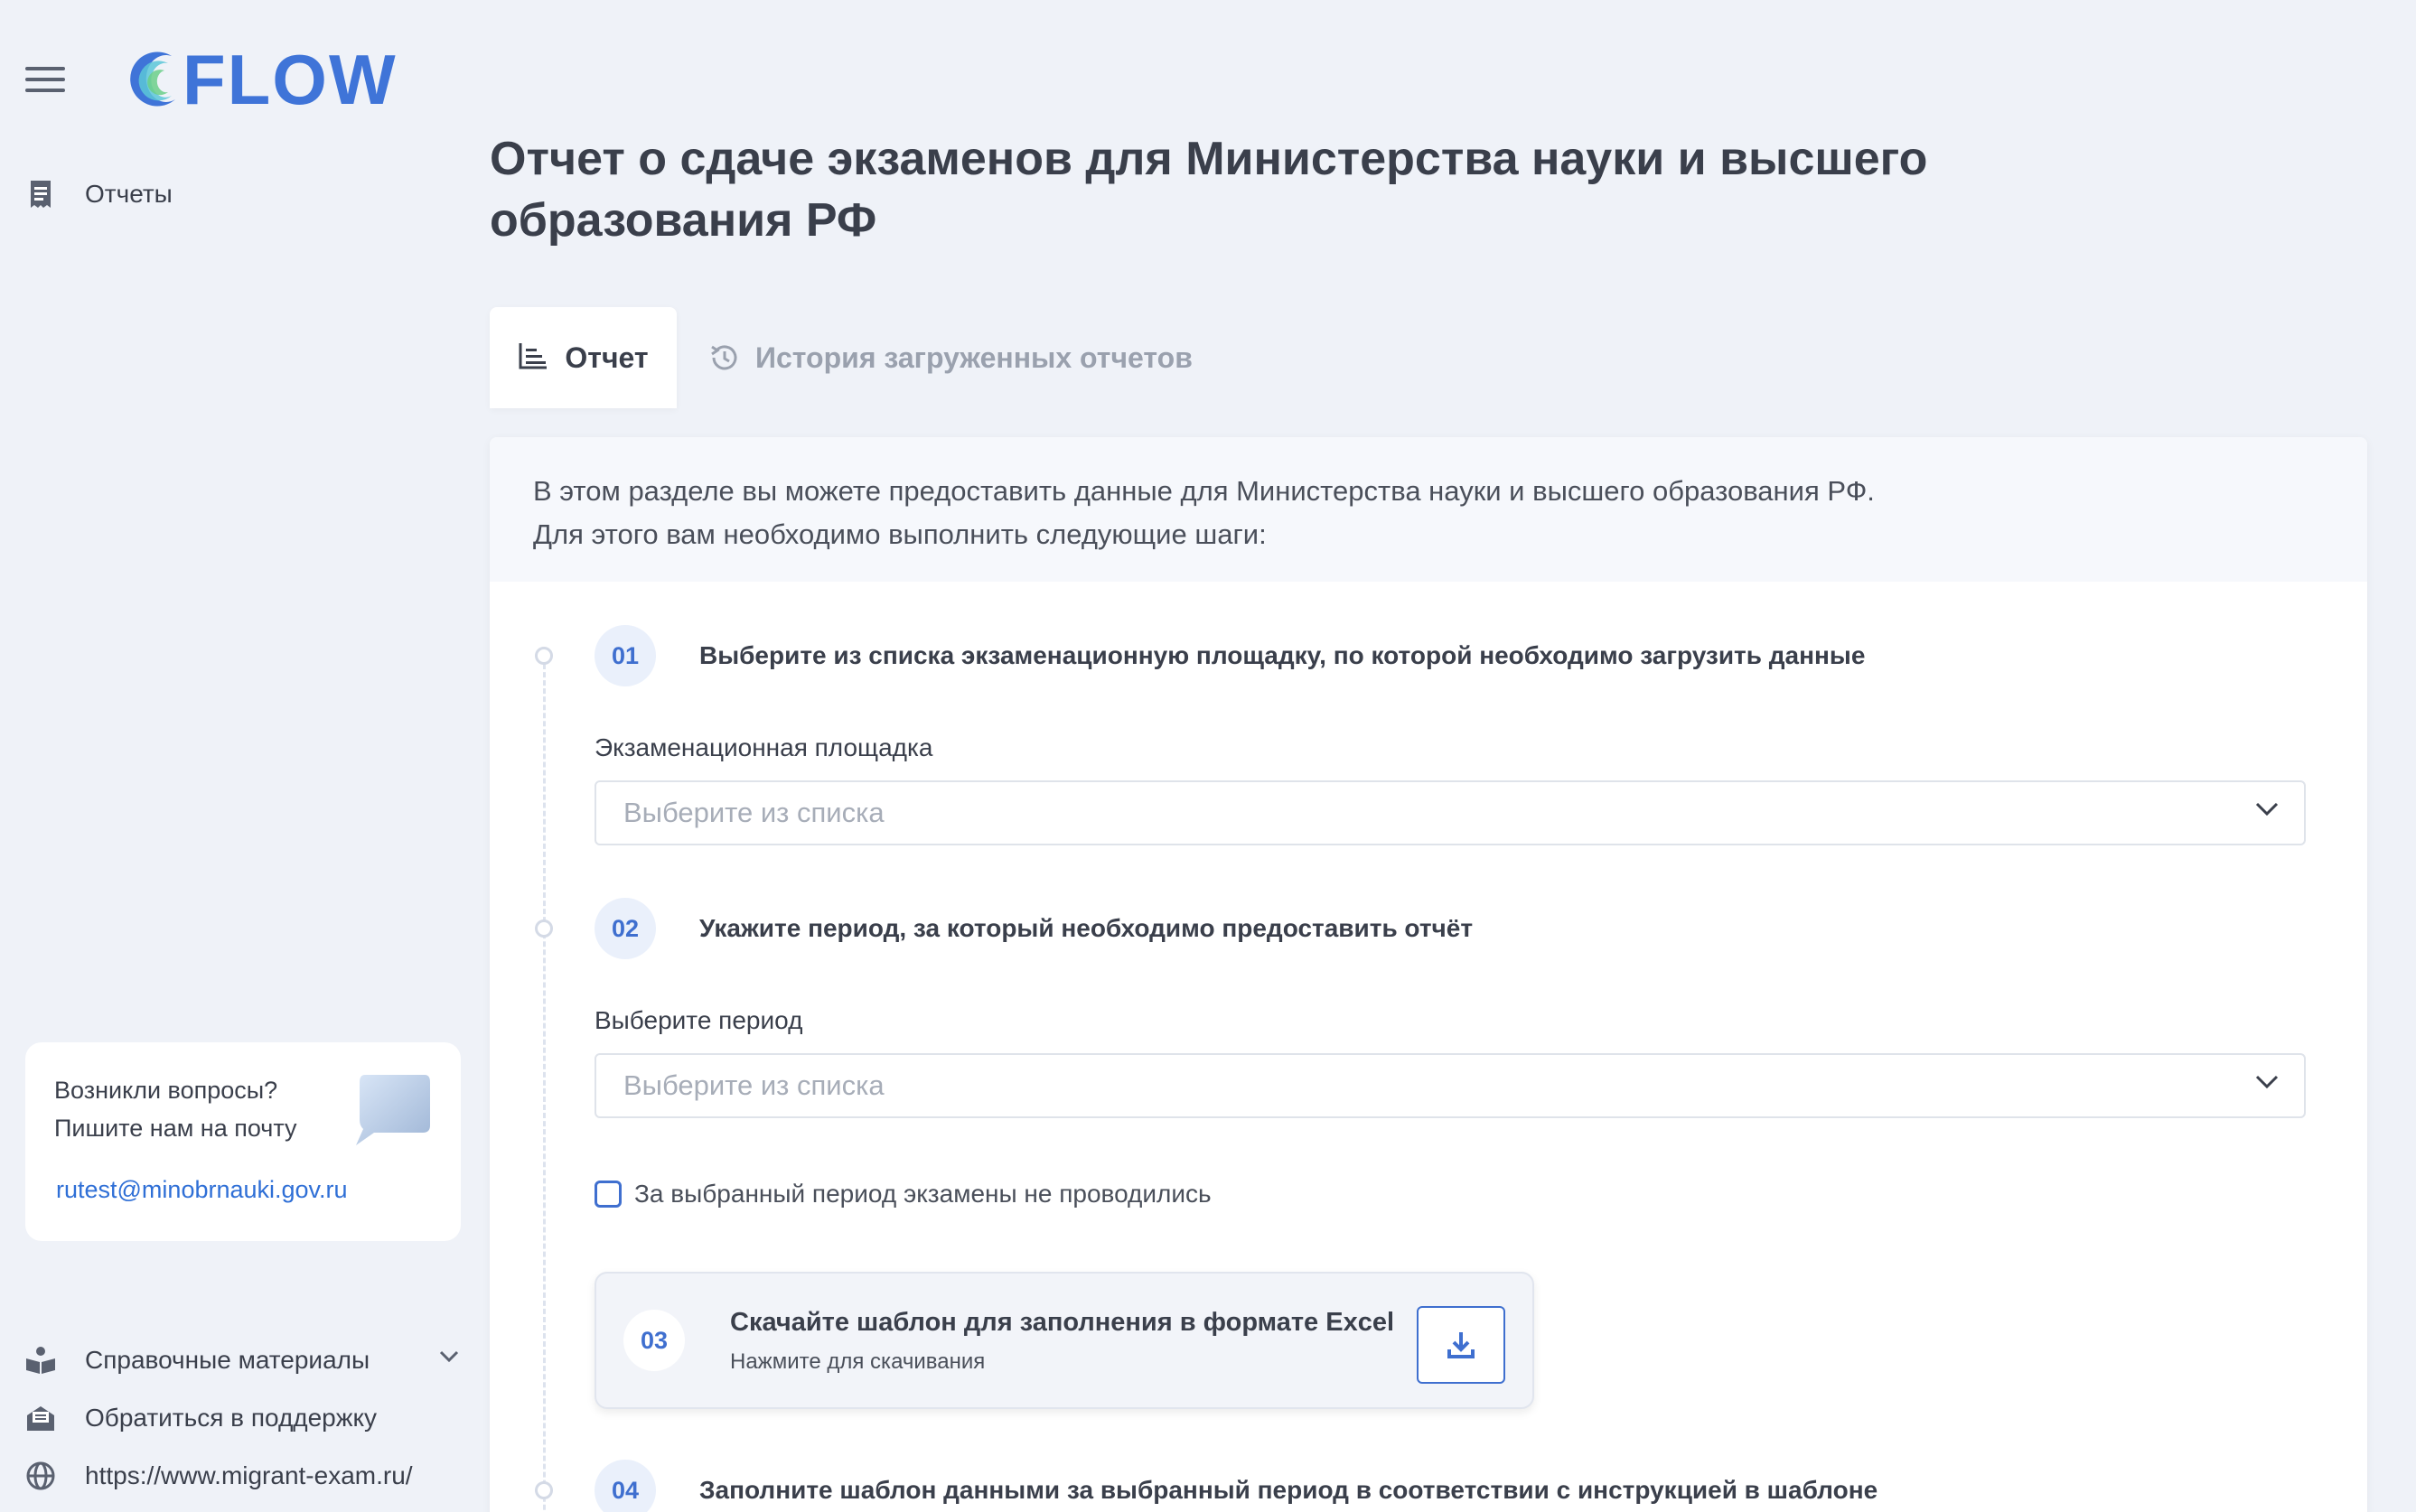  I want to click on sidebar-item-label: Обратиться в поддержку, so click(231, 1418).